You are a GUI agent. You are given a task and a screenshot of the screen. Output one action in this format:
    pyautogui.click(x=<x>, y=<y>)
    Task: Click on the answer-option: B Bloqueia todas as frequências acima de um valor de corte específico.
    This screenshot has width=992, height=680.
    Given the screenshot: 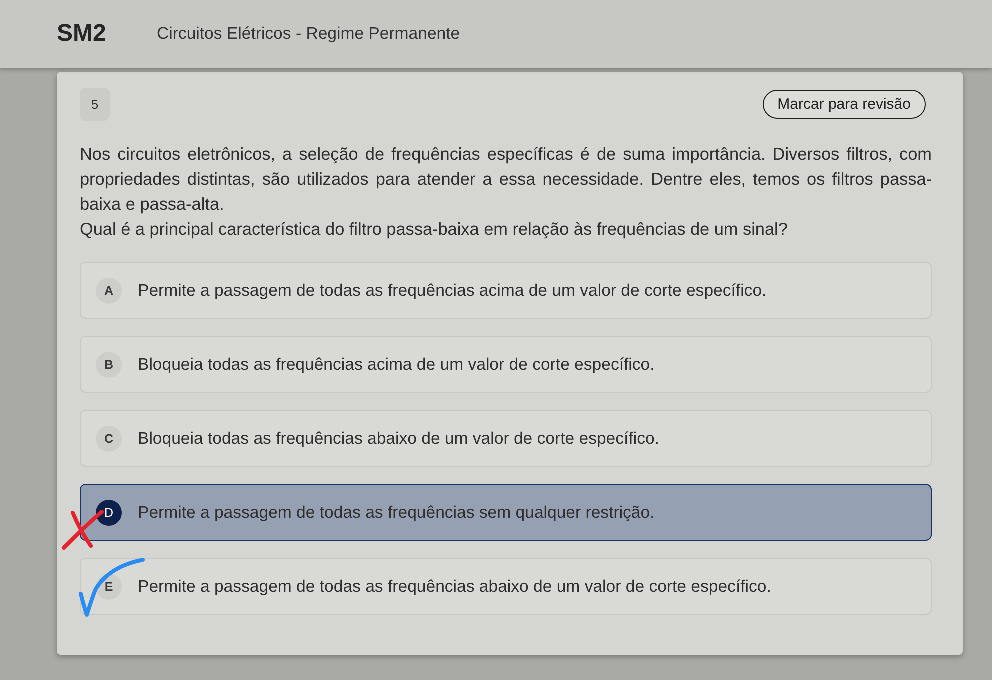 What is the action you would take?
    pyautogui.click(x=506, y=364)
    